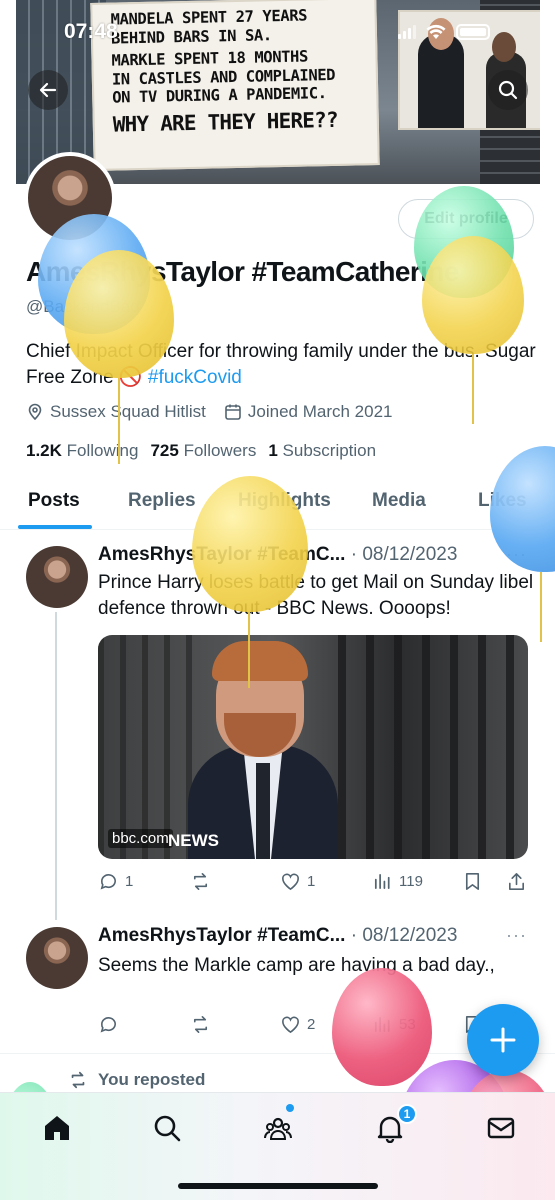 Image resolution: width=555 pixels, height=1200 pixels. I want to click on share-button, so click(516, 881).